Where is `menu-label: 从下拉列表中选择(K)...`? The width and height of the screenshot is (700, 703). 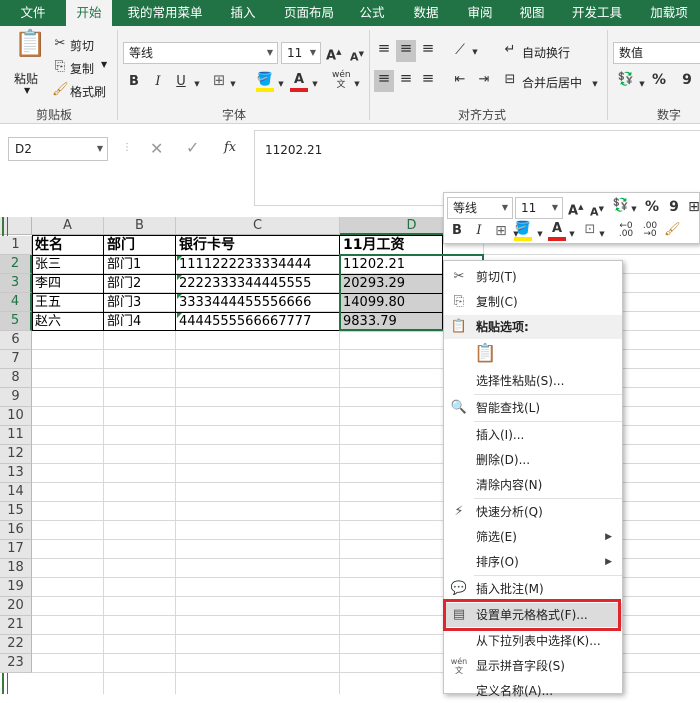
menu-label: 从下拉列表中选择(K)... is located at coordinates (538, 641).